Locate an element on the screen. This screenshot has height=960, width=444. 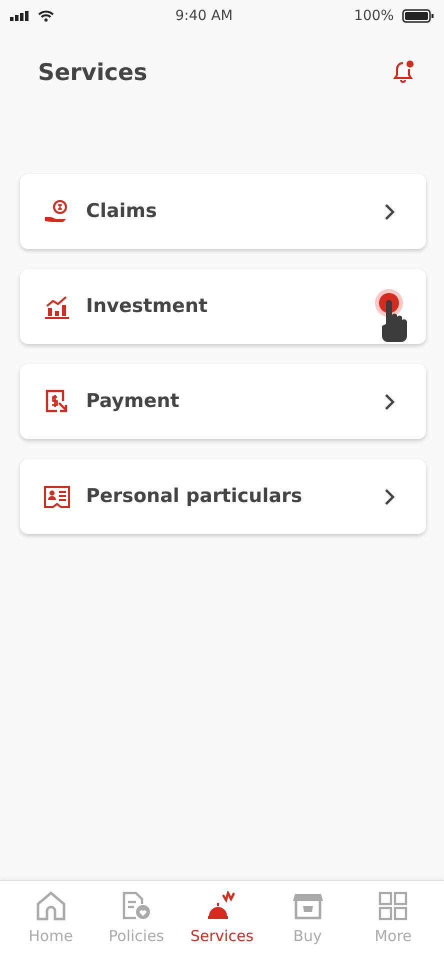
shop-icon is located at coordinates (308, 906).